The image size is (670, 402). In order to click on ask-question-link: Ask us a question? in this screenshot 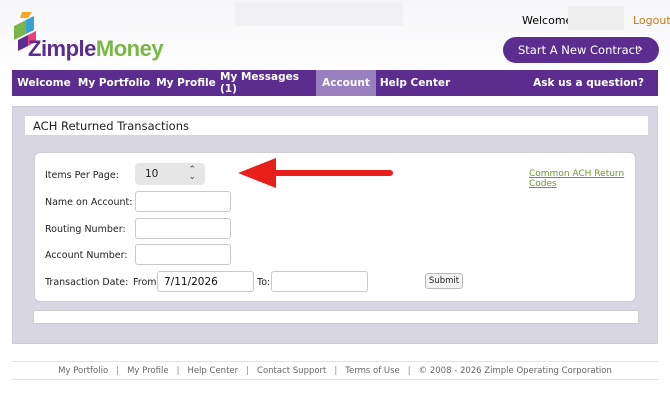, I will do `click(588, 83)`.